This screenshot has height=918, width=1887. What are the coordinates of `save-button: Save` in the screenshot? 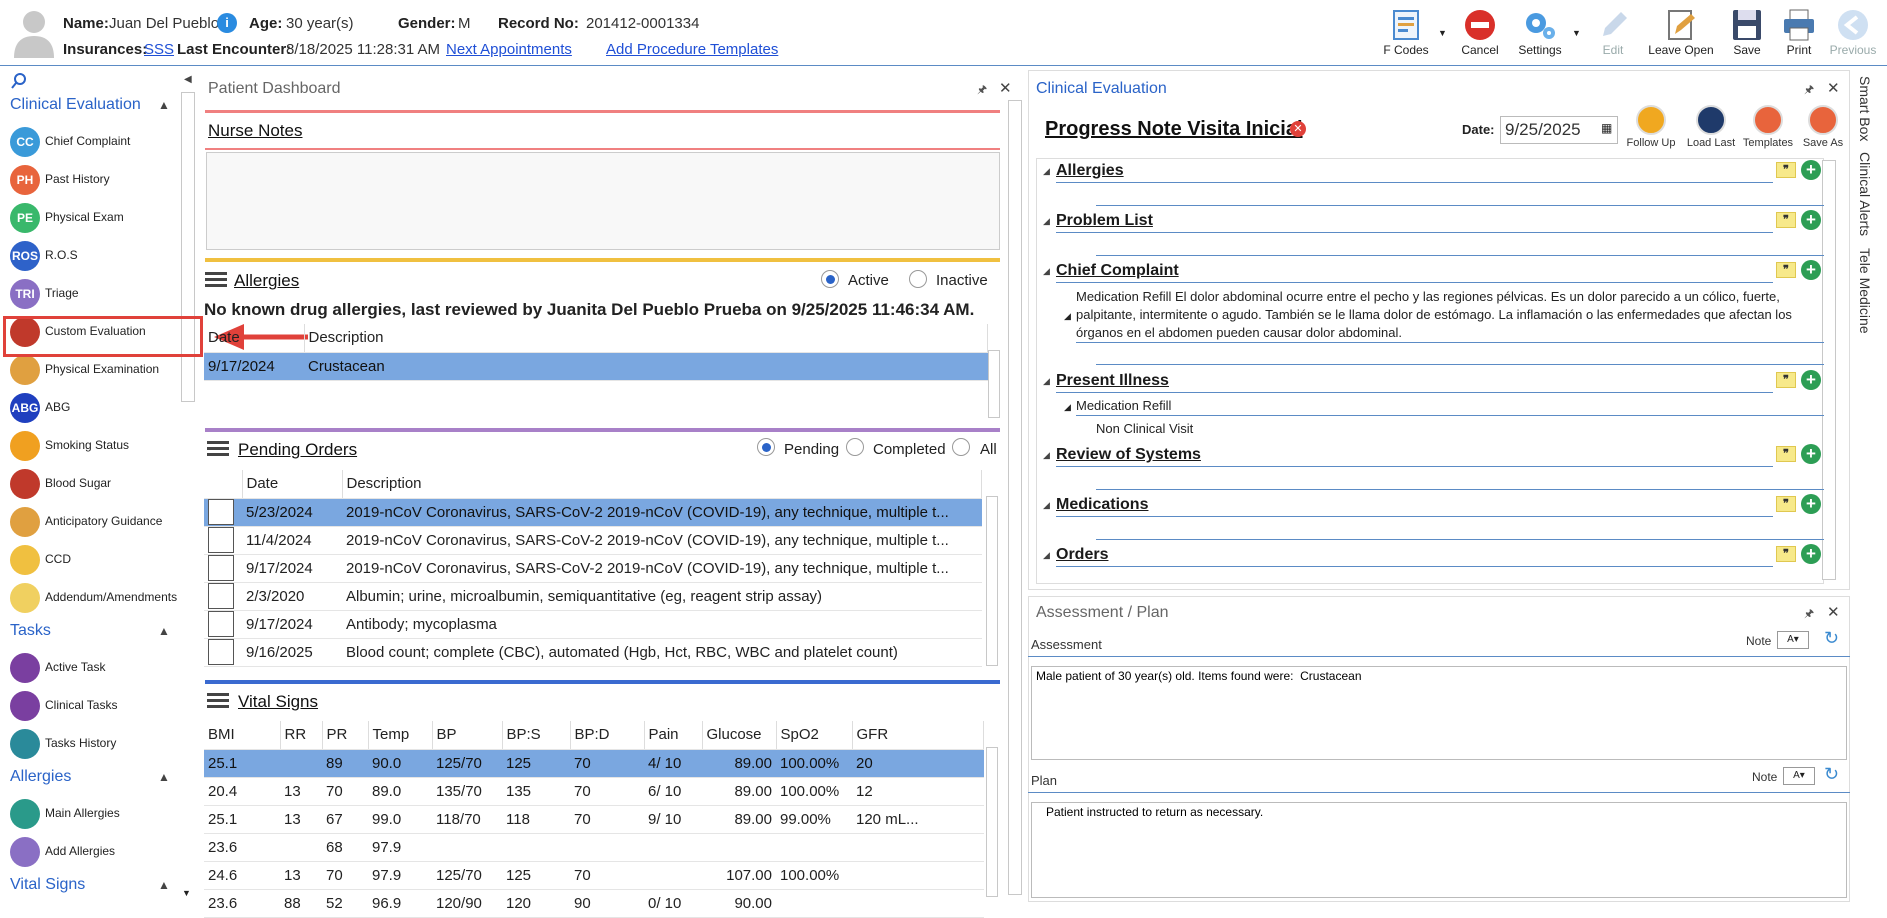 It's located at (1747, 34).